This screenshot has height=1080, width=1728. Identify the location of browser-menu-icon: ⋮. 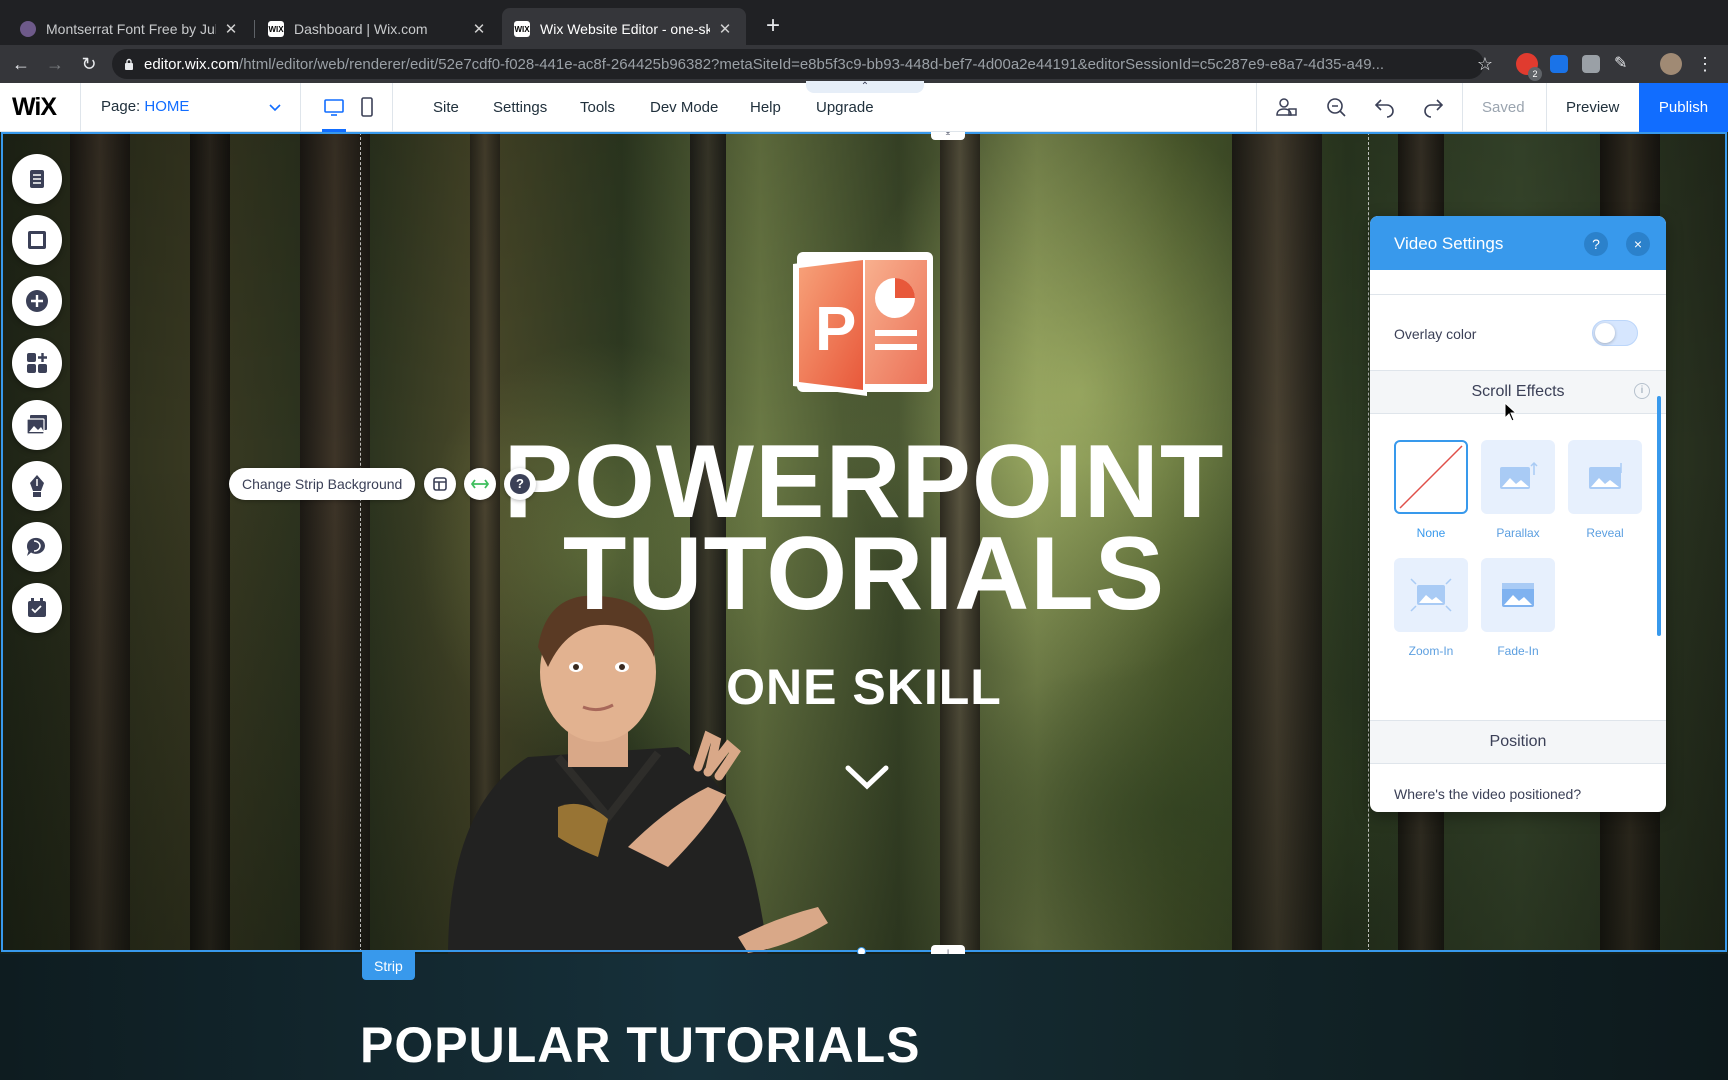
(1705, 64).